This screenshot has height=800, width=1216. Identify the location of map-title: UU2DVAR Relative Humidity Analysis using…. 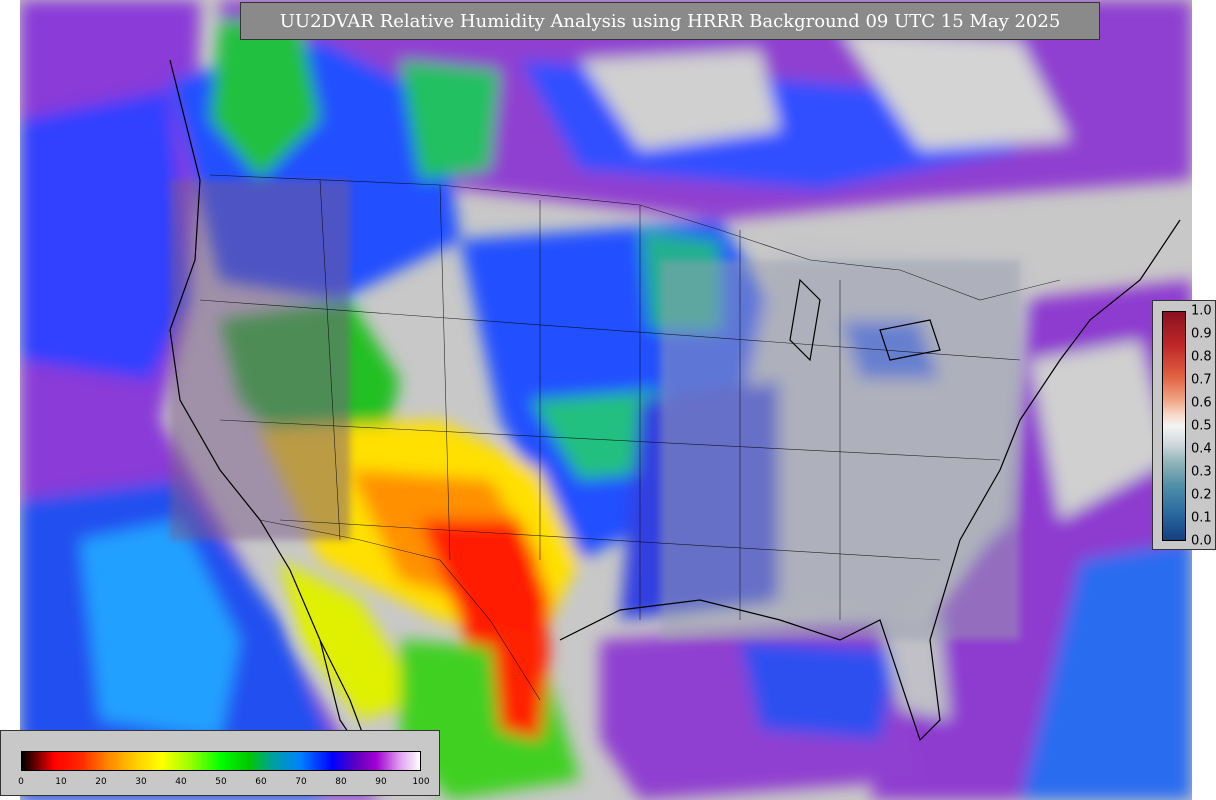
(670, 21).